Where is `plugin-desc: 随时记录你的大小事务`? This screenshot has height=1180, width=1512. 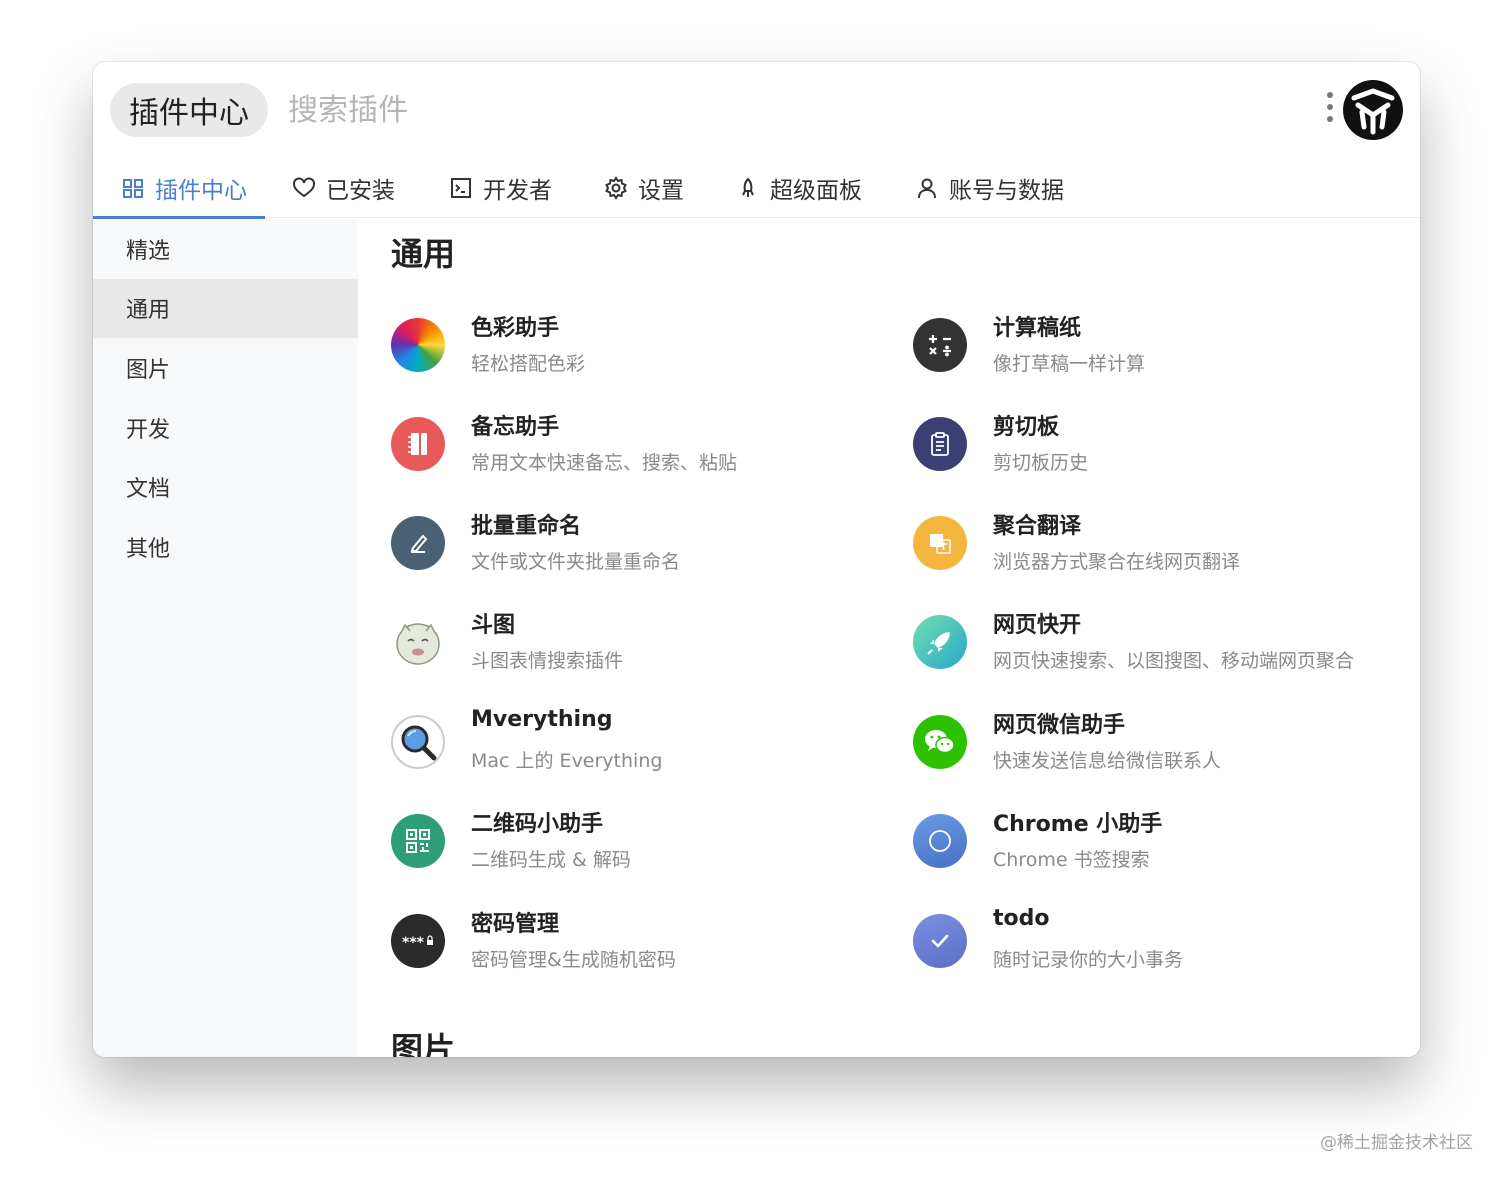
plugin-desc: 随时记录你的大小事务 is located at coordinates (1088, 960).